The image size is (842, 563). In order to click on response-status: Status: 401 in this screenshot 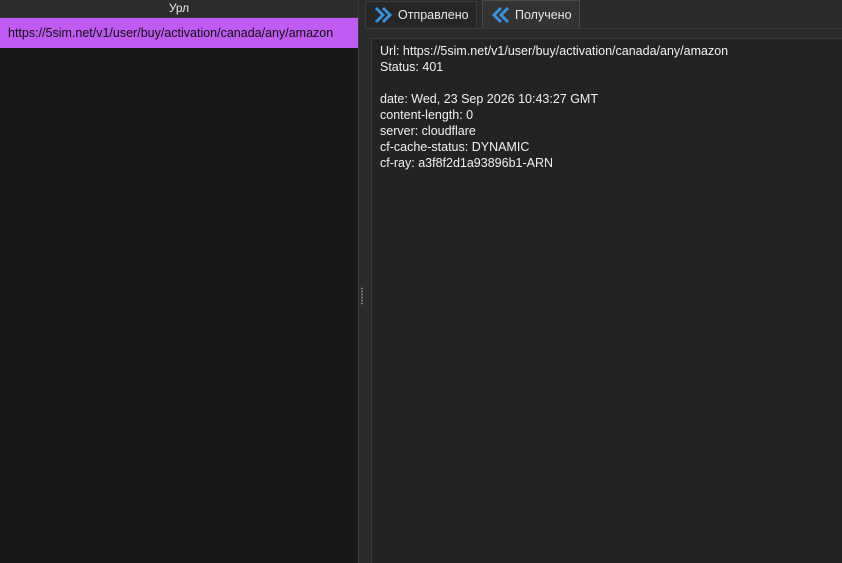, I will do `click(412, 67)`.